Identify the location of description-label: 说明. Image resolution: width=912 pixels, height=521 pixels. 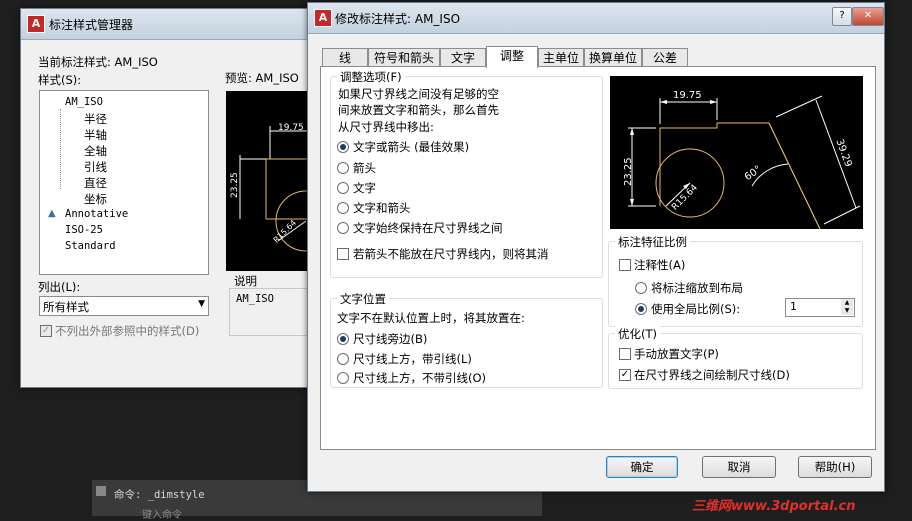
(245, 281).